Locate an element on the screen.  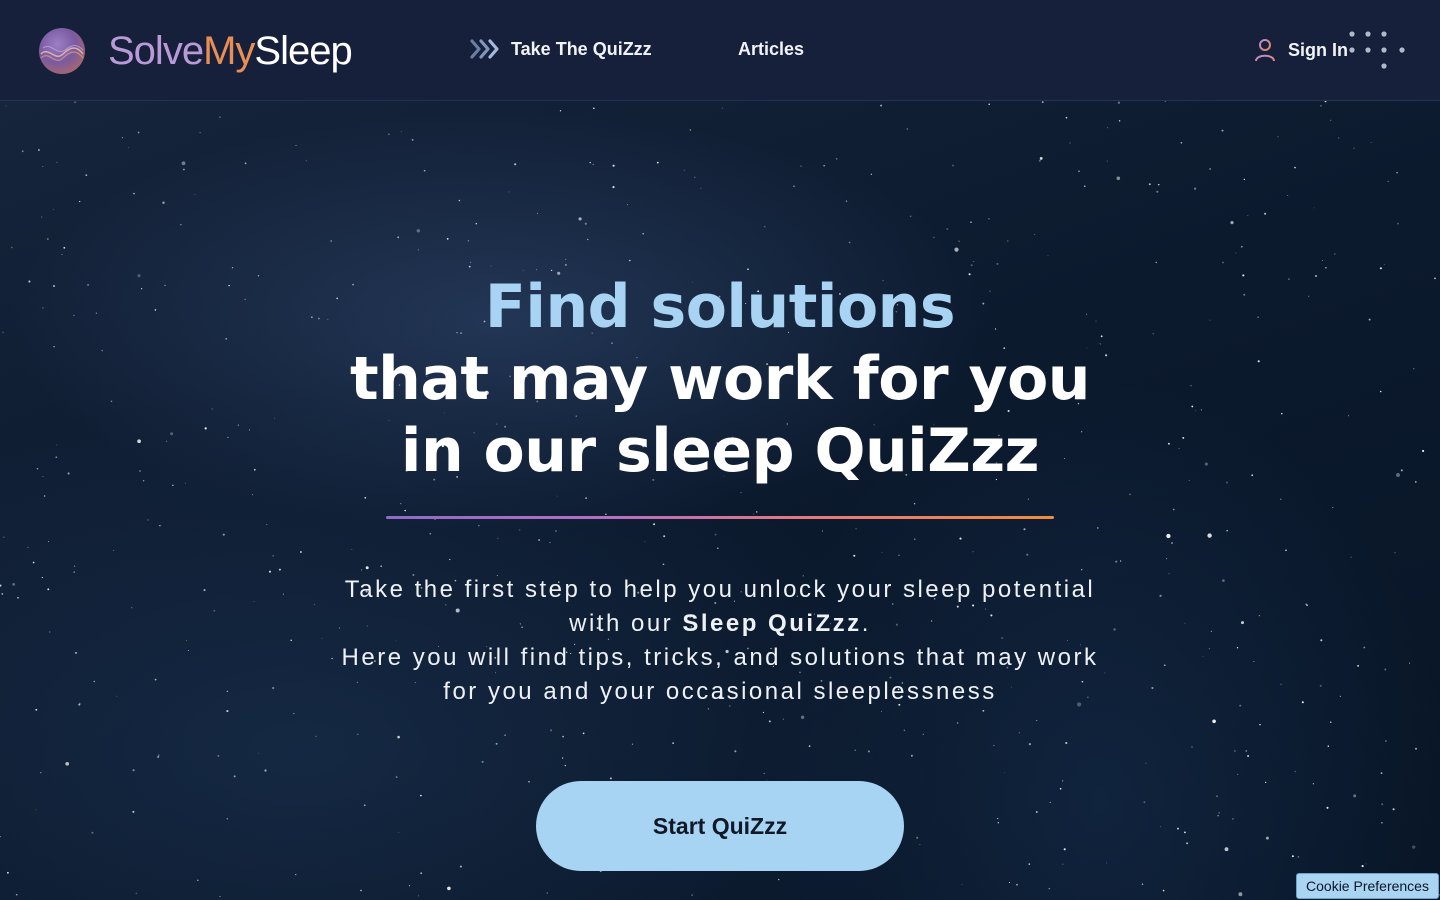
headline-line-1: Find solutions is located at coordinates (720, 307).